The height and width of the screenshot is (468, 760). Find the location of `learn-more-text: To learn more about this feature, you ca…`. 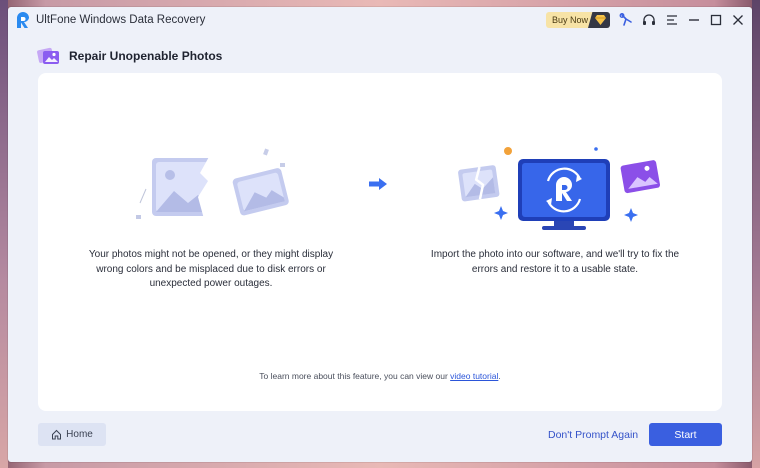

learn-more-text: To learn more about this feature, you ca… is located at coordinates (380, 376).